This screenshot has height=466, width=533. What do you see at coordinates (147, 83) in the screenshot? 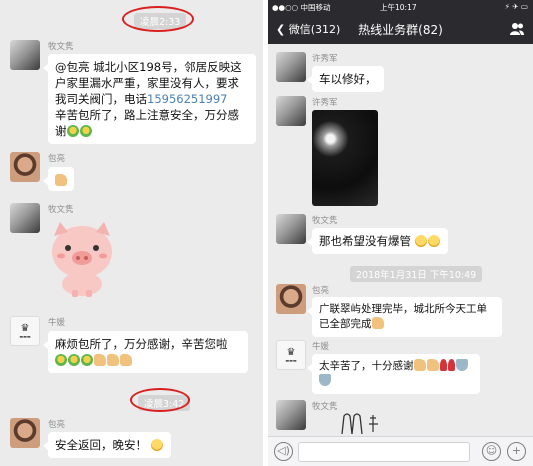
I see `message-line: 户家里漏水严重，家里没有人，要求` at bounding box center [147, 83].